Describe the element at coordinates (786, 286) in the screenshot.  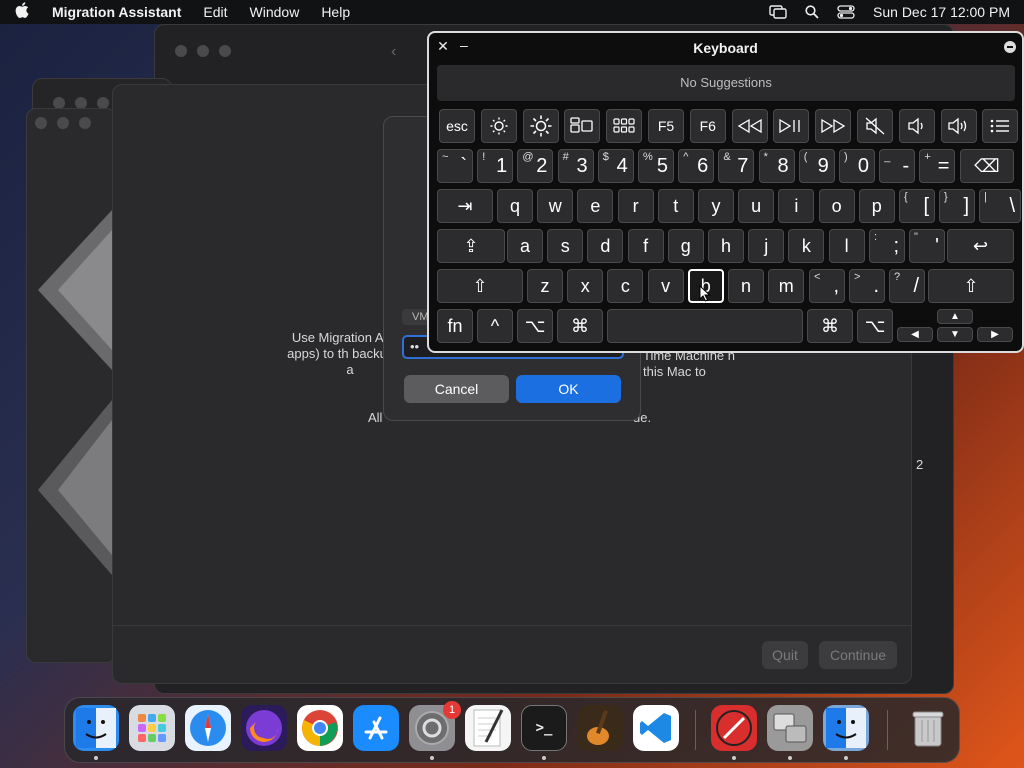
I see `key-m: m` at that location.